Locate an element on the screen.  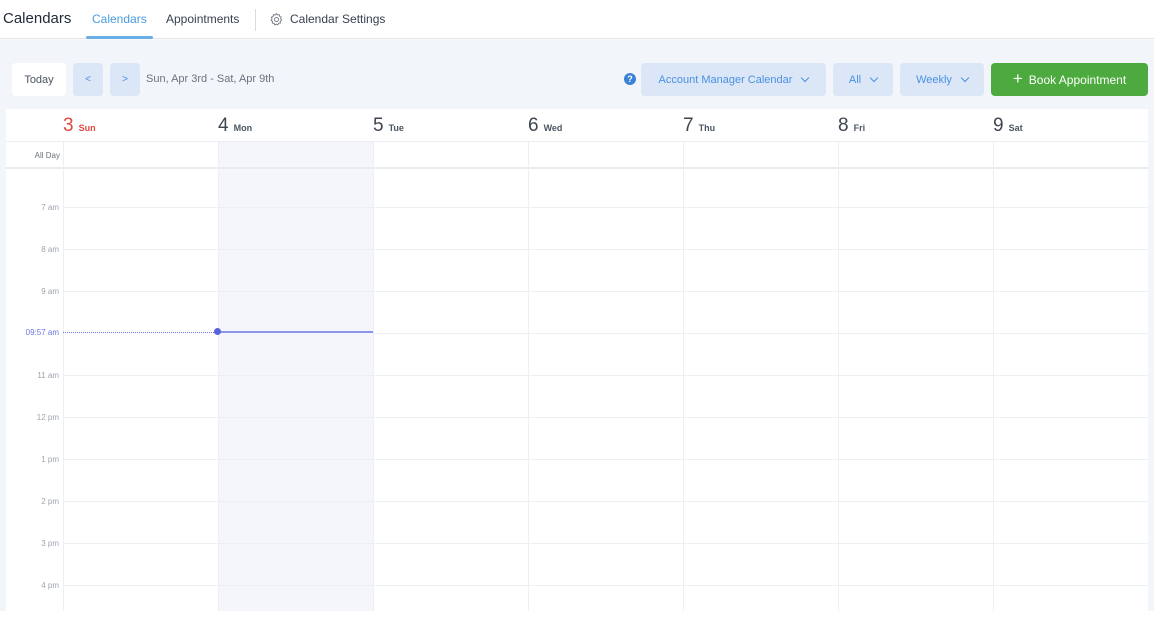
filter-select: All is located at coordinates (863, 79).